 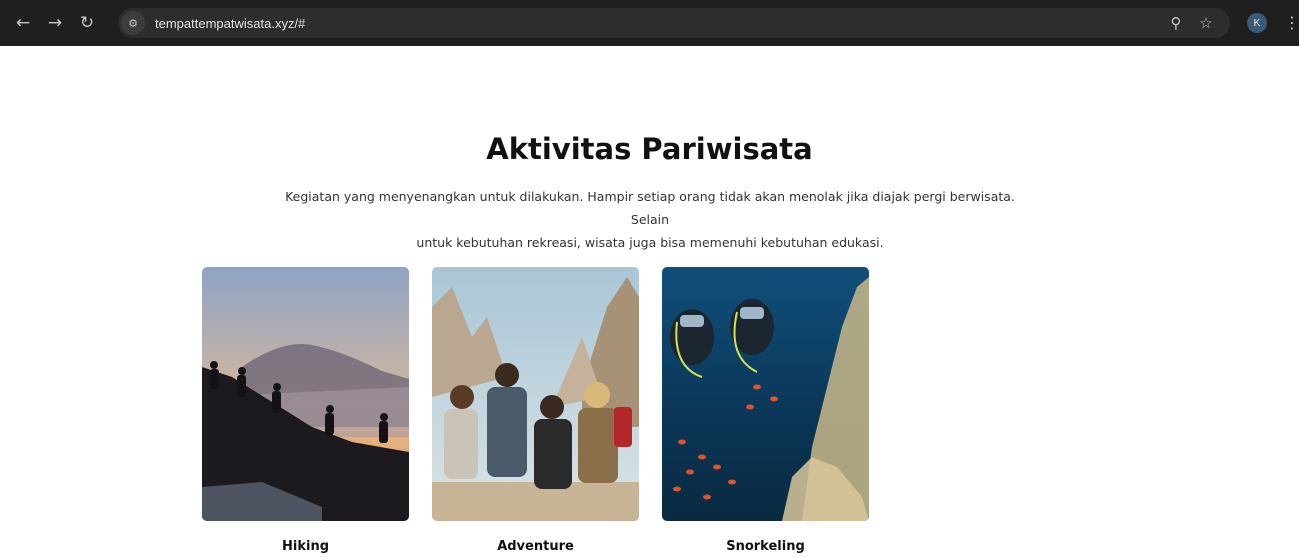 I want to click on adventure-image, so click(x=535, y=394).